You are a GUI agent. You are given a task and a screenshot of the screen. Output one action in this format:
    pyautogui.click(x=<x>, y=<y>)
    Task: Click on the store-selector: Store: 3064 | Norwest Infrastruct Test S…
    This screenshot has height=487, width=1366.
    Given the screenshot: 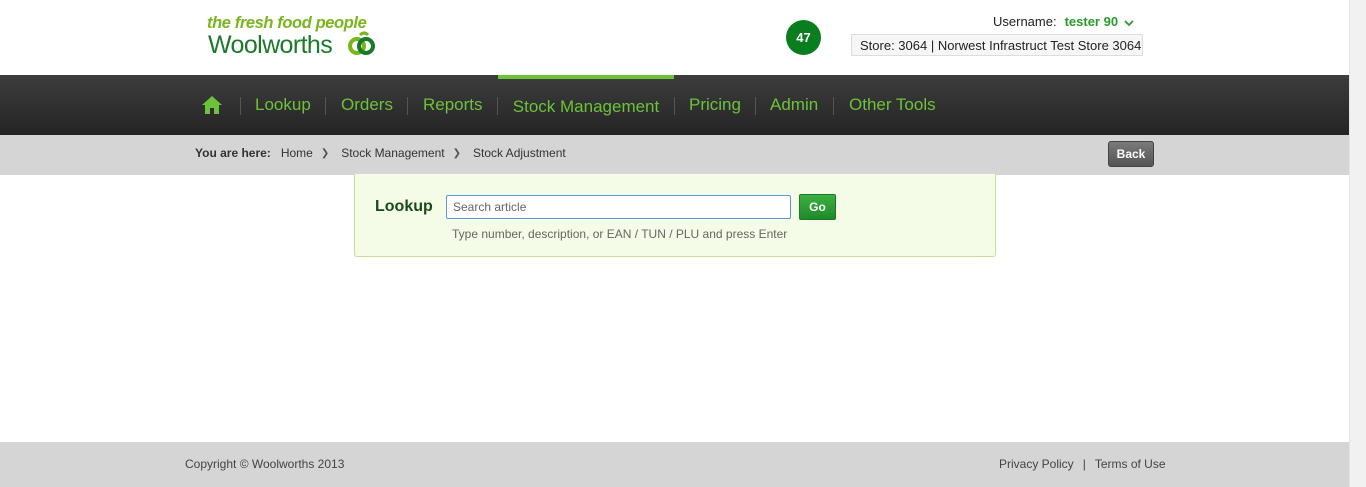 What is the action you would take?
    pyautogui.click(x=997, y=45)
    